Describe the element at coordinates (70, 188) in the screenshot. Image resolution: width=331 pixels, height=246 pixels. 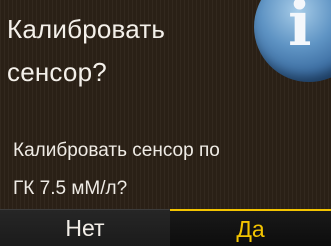
I see `dialog-message-line-2: ГК 7.5 мМ/л?` at that location.